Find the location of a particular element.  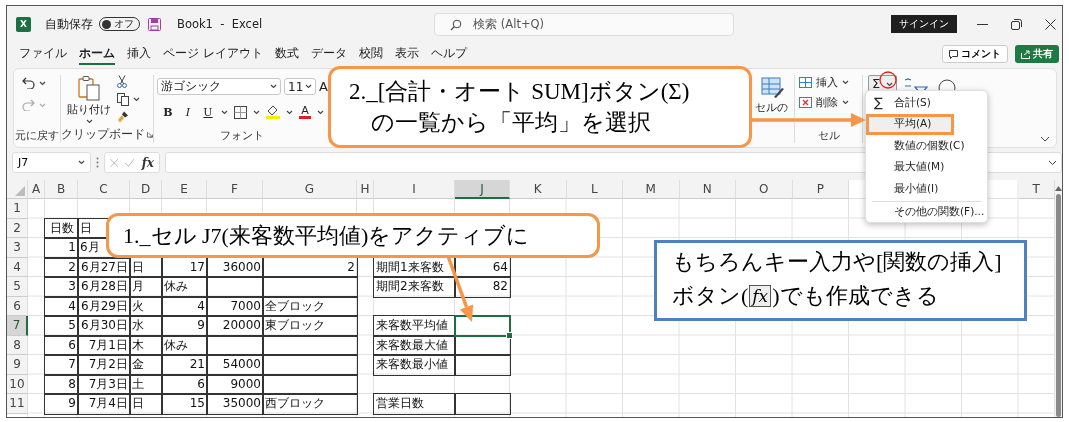

save-icon is located at coordinates (154, 24).